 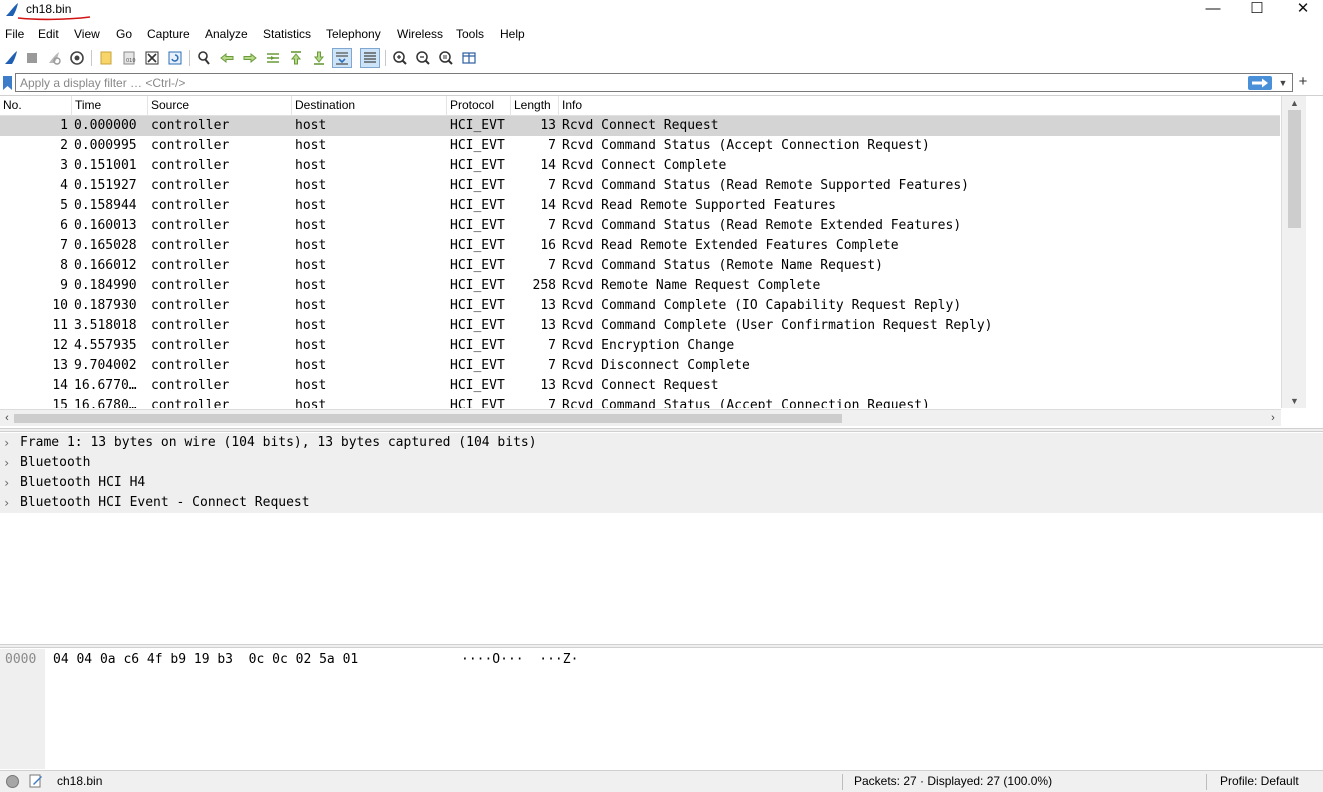 I want to click on menu-edit: Edit, so click(x=48, y=34).